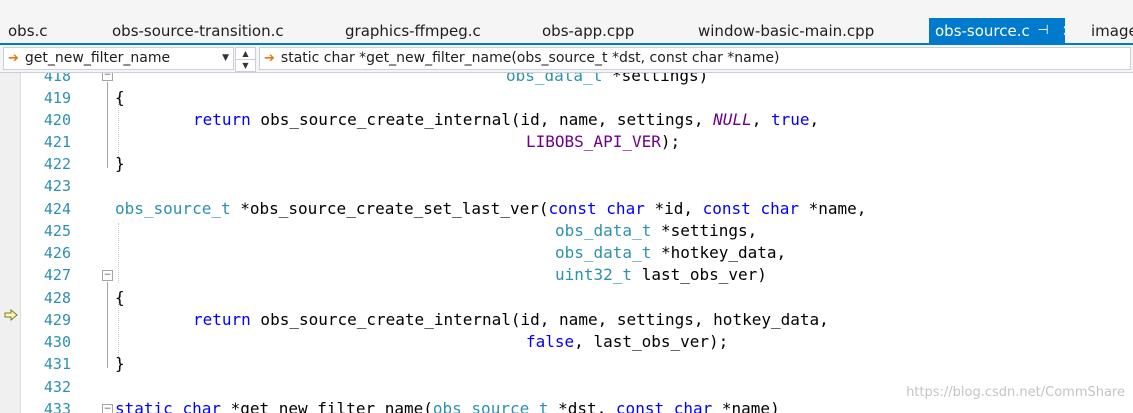 This screenshot has width=1133, height=413. I want to click on tab-obs-source-c-label: obs-source.c, so click(982, 31).